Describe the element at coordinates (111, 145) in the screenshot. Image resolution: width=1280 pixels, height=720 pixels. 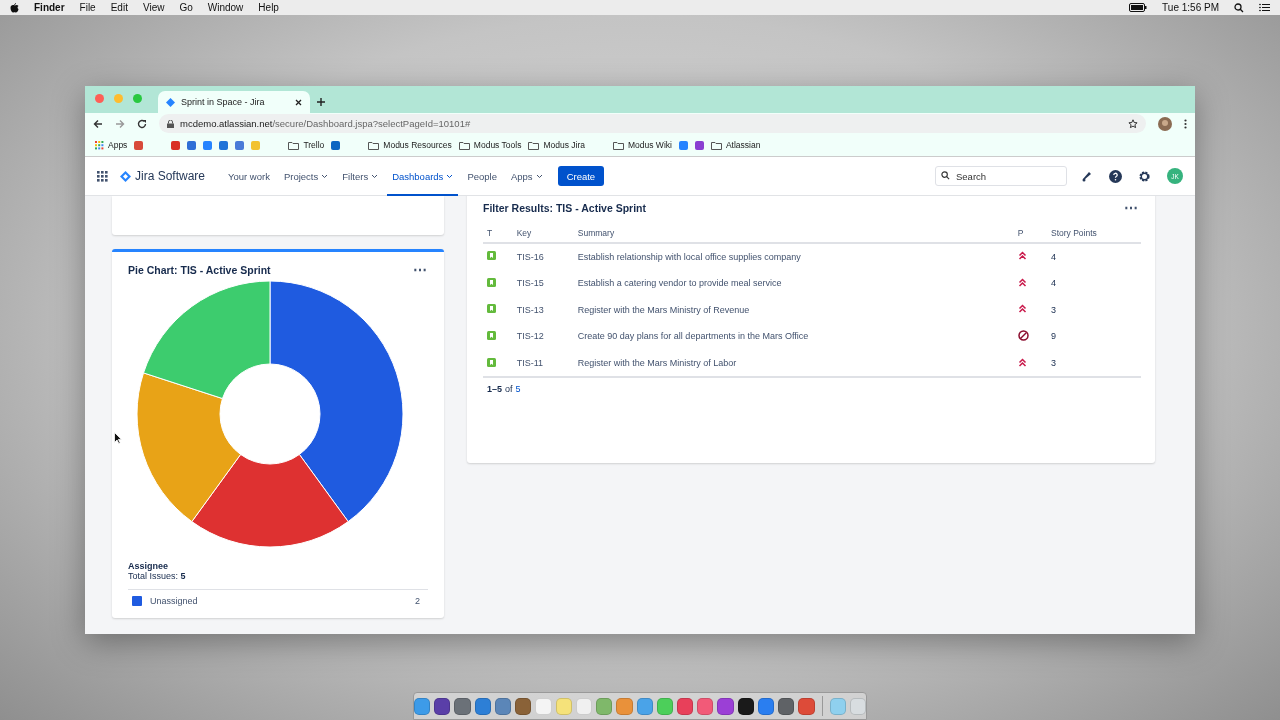
I see `bookmark: Apps` at that location.